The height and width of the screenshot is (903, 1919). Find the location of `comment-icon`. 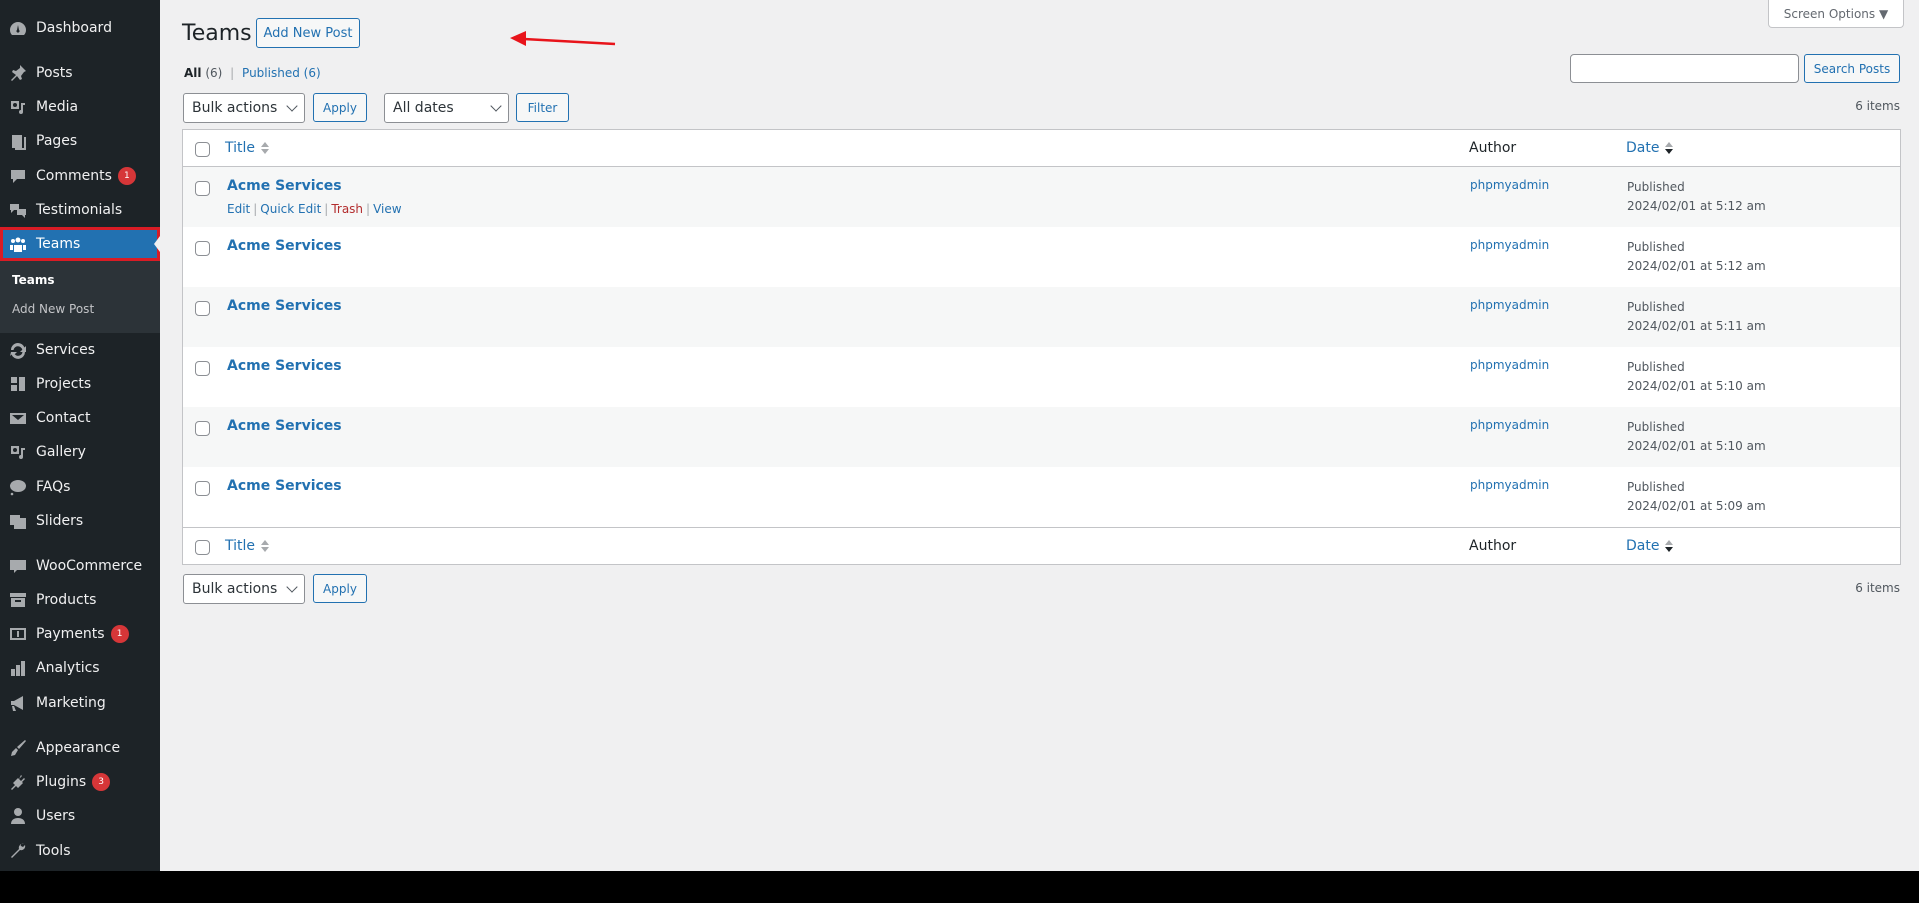

comment-icon is located at coordinates (18, 176).